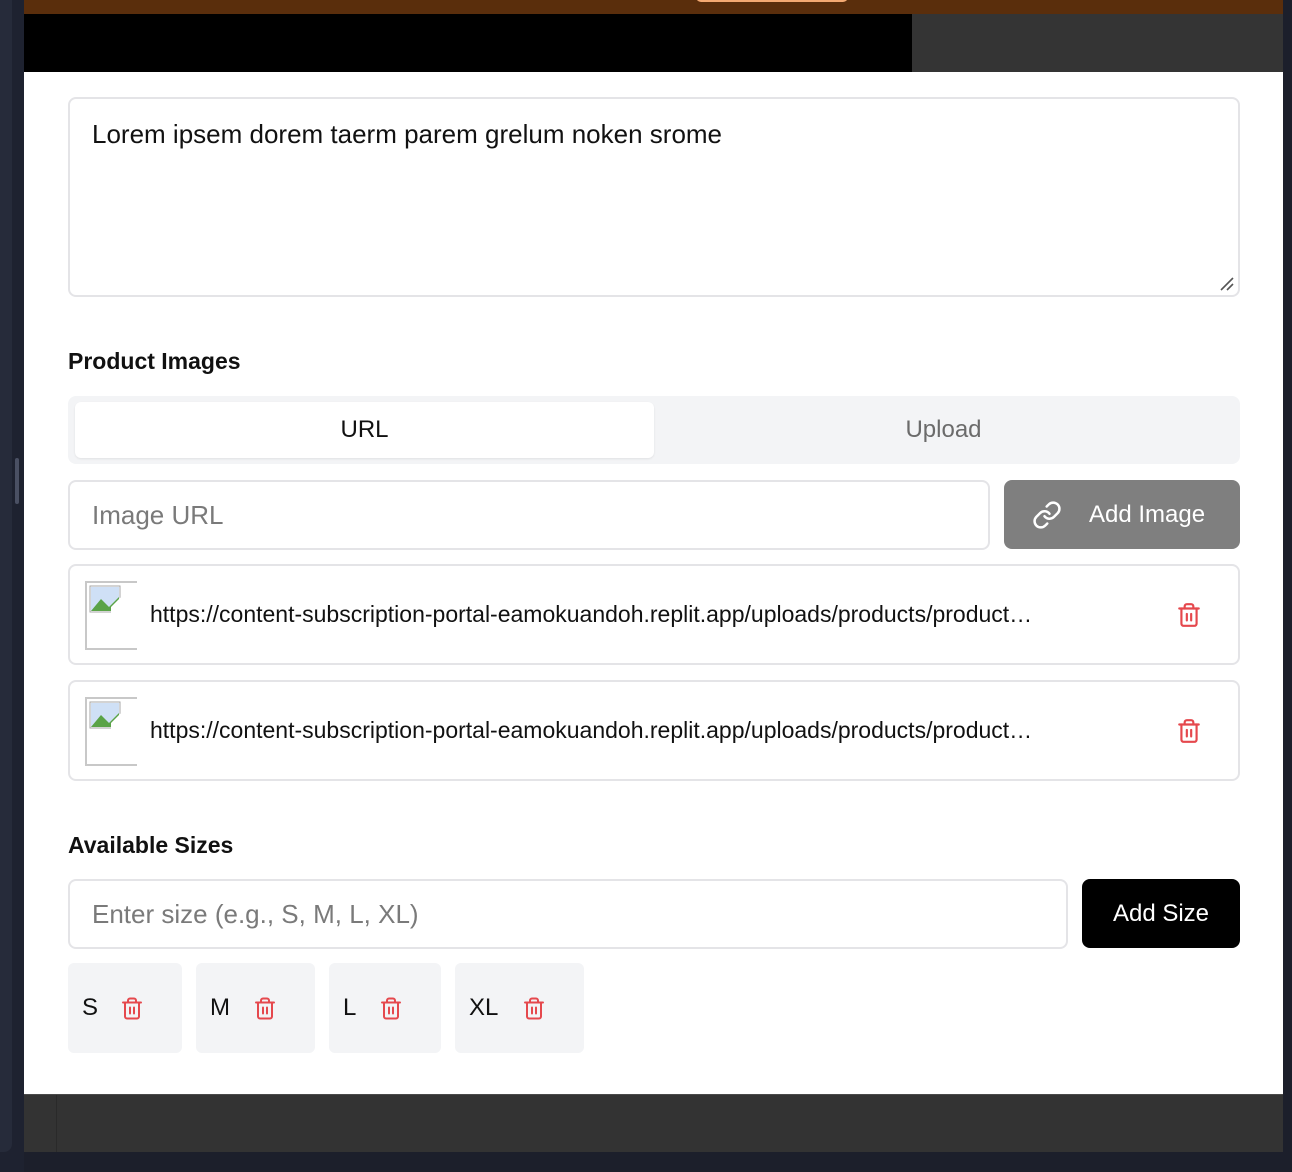 Image resolution: width=1292 pixels, height=1172 pixels. What do you see at coordinates (364, 430) in the screenshot?
I see `tab-url: URL` at bounding box center [364, 430].